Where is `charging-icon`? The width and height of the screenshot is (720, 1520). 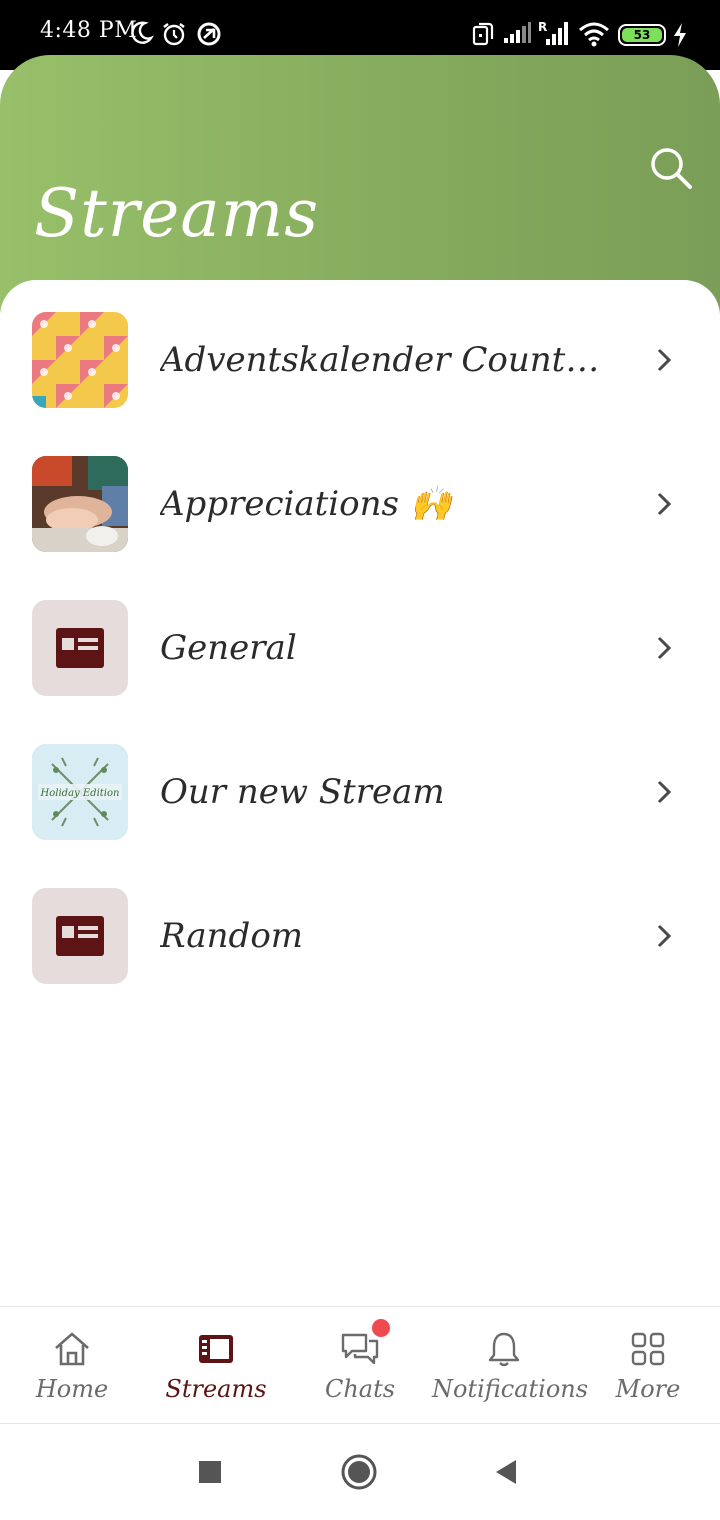
charging-icon is located at coordinates (680, 35).